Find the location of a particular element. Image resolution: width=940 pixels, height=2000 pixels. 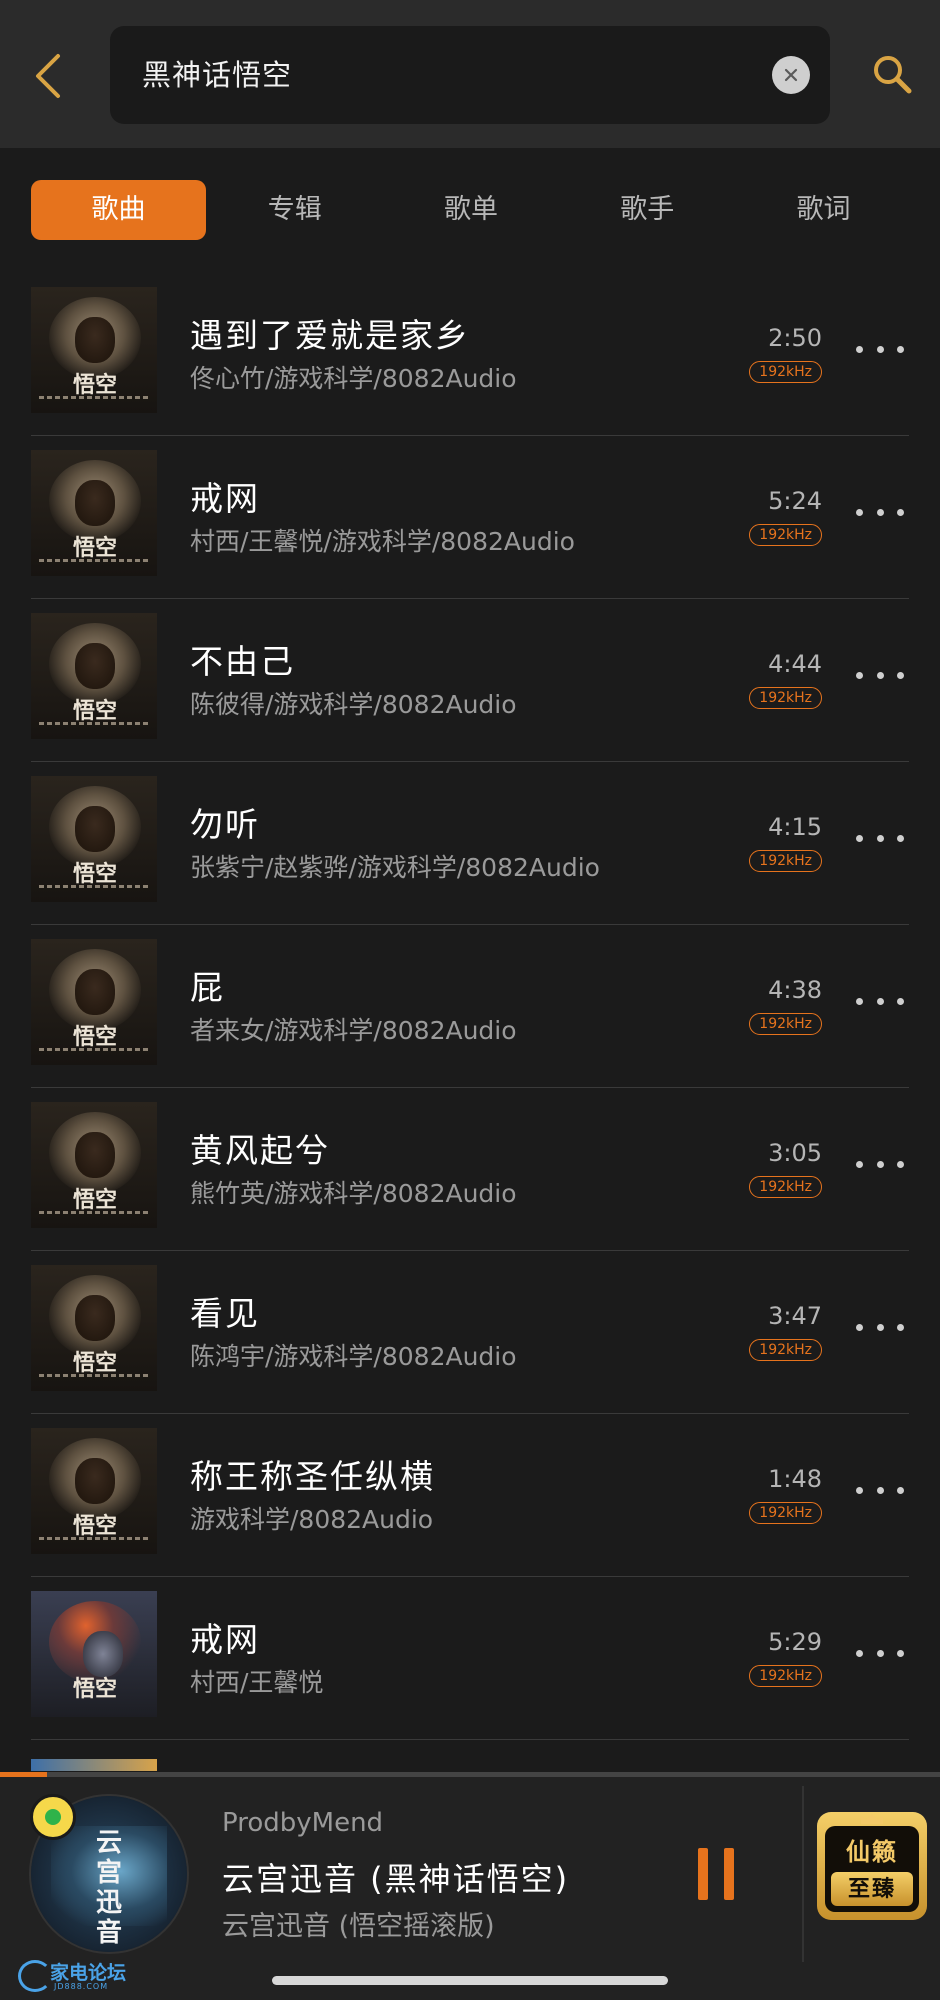

player-divider is located at coordinates (803, 1874).